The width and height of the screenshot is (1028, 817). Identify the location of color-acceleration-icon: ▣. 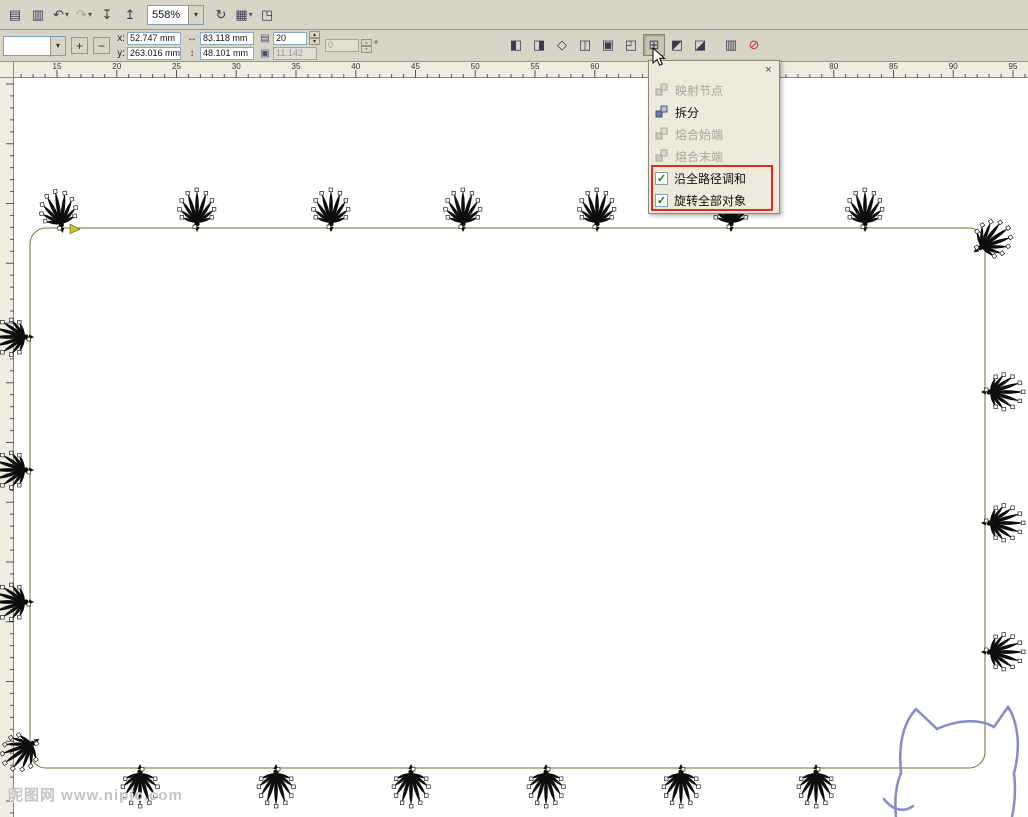
(608, 45).